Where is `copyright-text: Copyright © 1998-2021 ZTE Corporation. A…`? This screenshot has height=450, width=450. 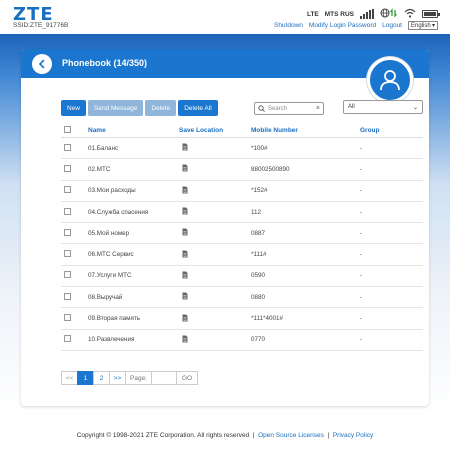
copyright-text: Copyright © 1998-2021 ZTE Corporation. A… is located at coordinates (163, 435).